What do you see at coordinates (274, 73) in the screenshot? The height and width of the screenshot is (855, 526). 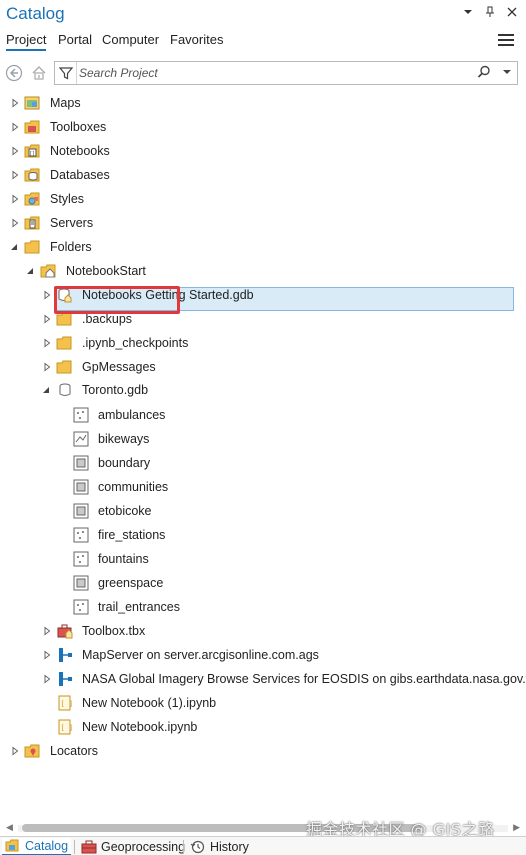 I see `search-input` at bounding box center [274, 73].